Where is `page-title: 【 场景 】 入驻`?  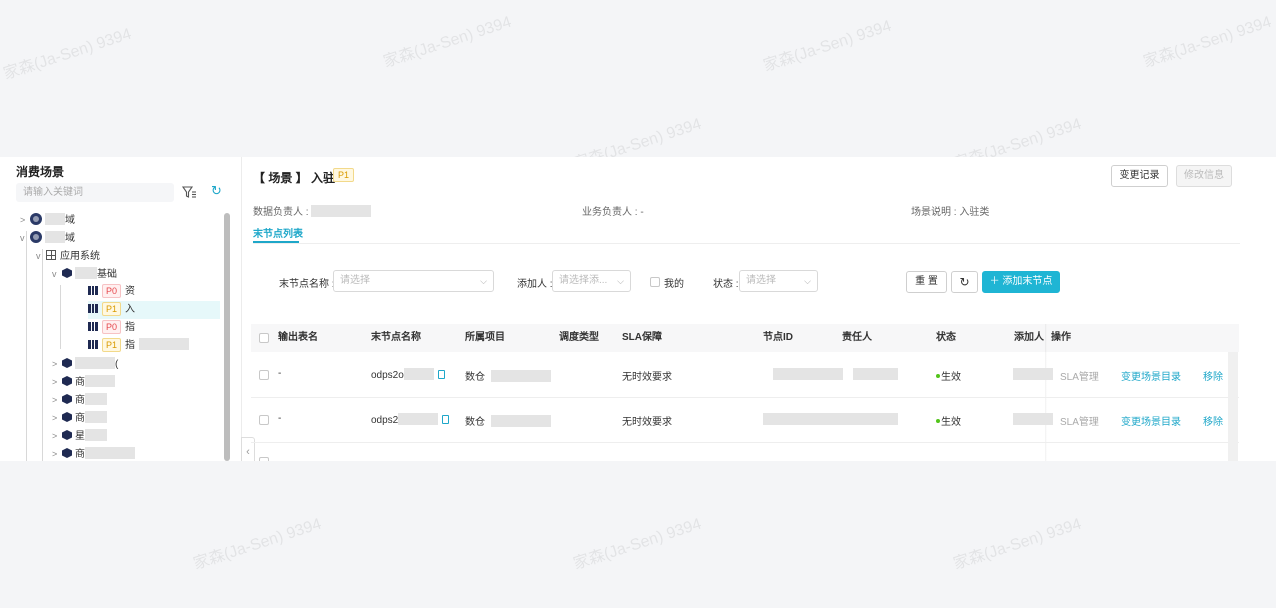
page-title: 【 场景 】 入驻 is located at coordinates (294, 178).